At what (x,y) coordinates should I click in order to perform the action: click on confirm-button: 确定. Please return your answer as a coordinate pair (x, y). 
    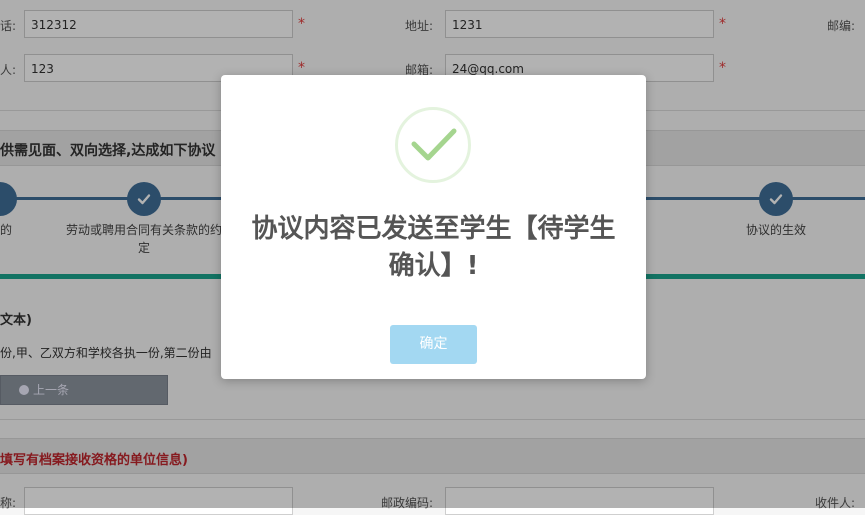
    Looking at the image, I should click on (433, 344).